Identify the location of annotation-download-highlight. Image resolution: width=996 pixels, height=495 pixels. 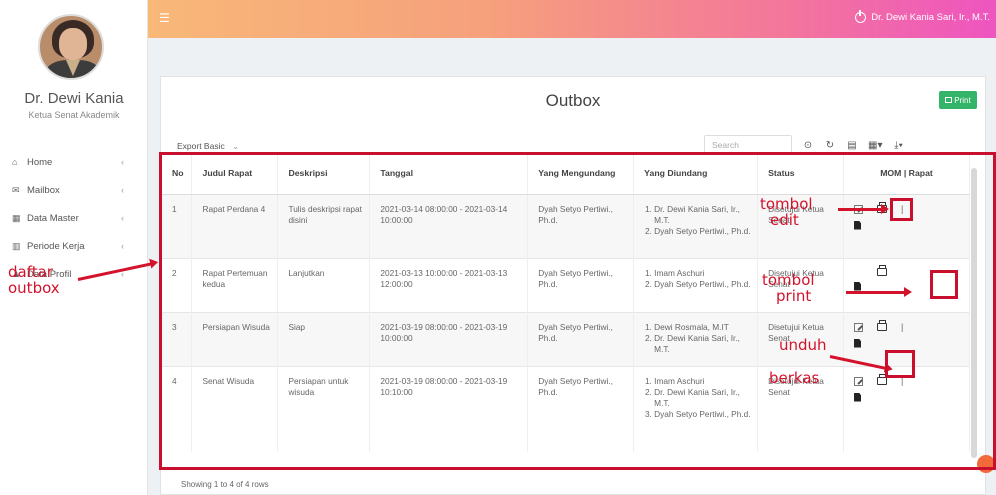
(900, 364).